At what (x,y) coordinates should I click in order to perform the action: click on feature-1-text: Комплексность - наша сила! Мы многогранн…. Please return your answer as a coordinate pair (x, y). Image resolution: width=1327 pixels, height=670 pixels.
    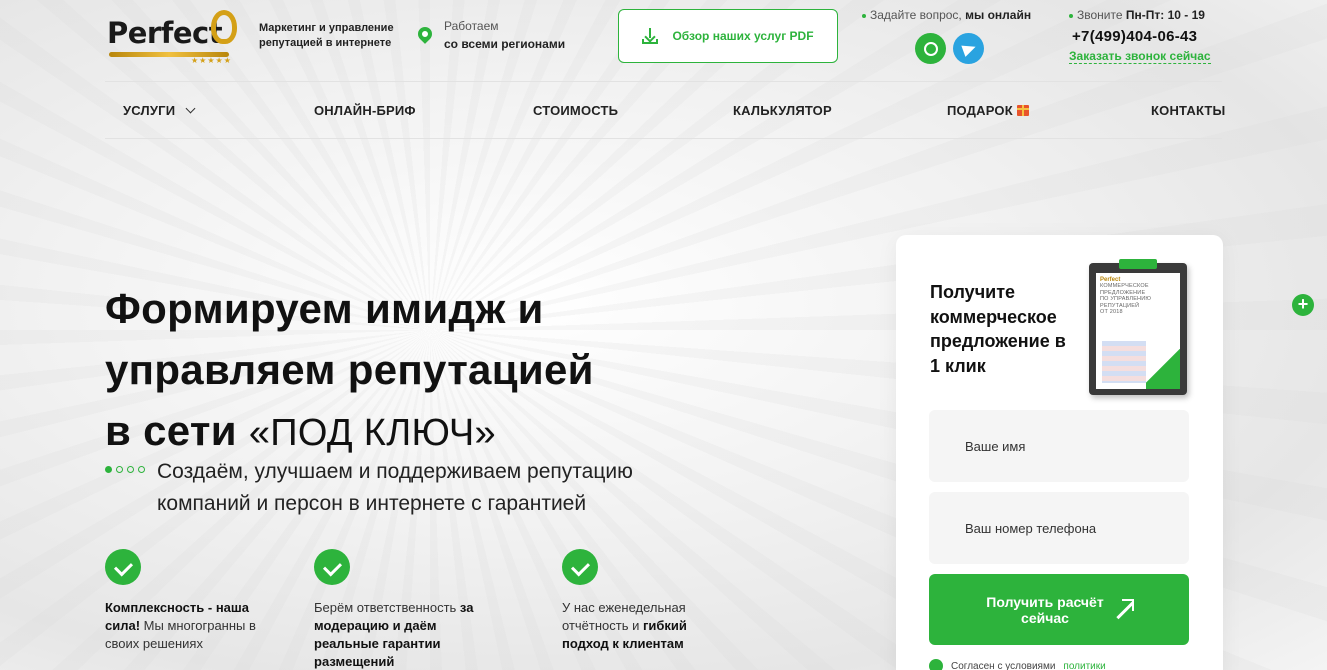
    Looking at the image, I should click on (190, 626).